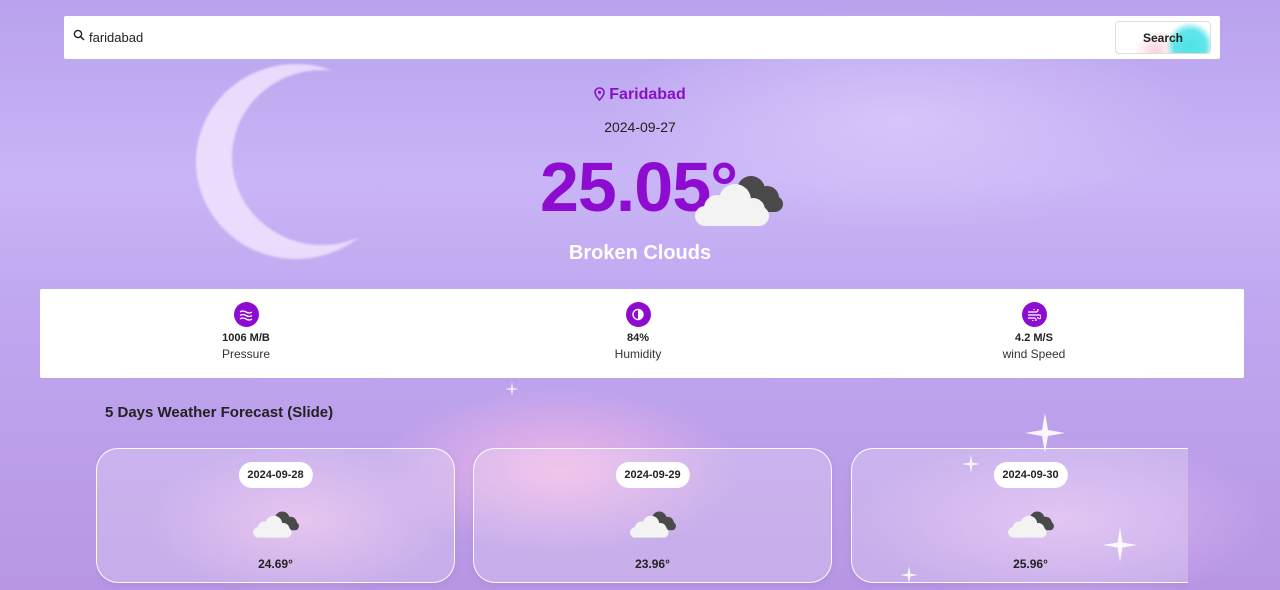  I want to click on forecast-temp: 24.69°, so click(275, 564).